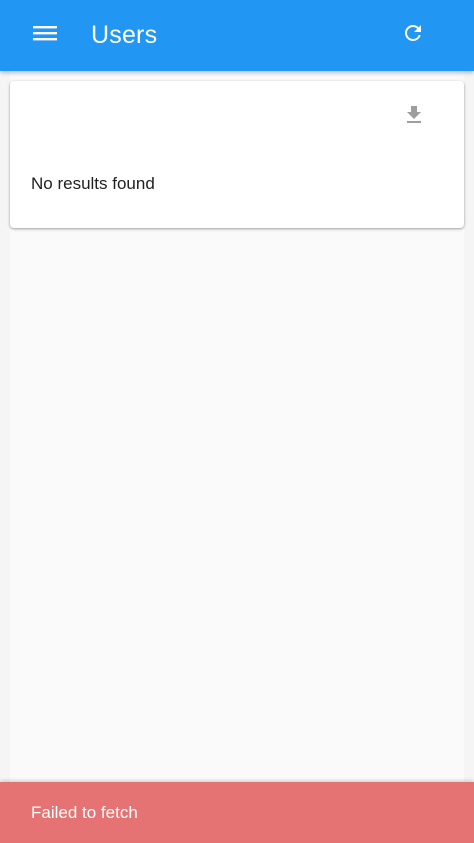 The width and height of the screenshot is (474, 843). Describe the element at coordinates (93, 183) in the screenshot. I see `empty-state-message: No results found` at that location.